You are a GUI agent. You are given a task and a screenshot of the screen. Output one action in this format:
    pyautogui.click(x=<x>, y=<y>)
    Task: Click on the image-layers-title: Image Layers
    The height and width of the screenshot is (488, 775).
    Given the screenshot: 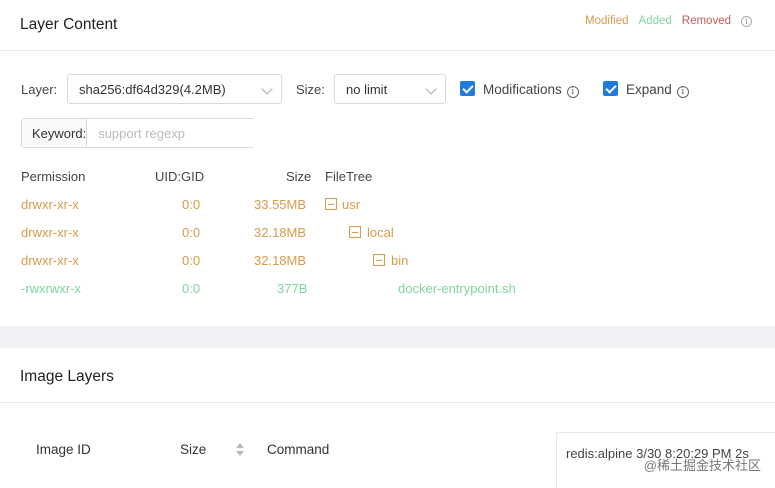 What is the action you would take?
    pyautogui.click(x=67, y=376)
    